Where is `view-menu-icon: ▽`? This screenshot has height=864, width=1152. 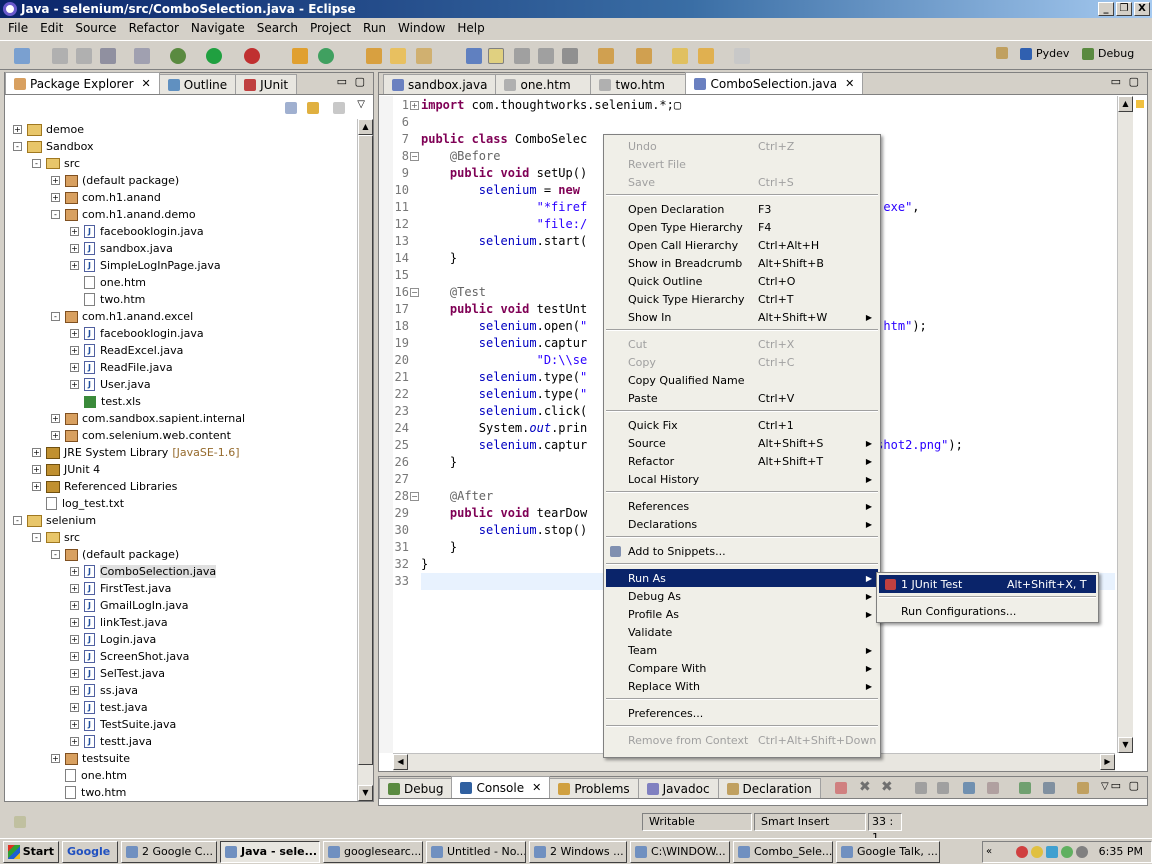
view-menu-icon: ▽ is located at coordinates (361, 104).